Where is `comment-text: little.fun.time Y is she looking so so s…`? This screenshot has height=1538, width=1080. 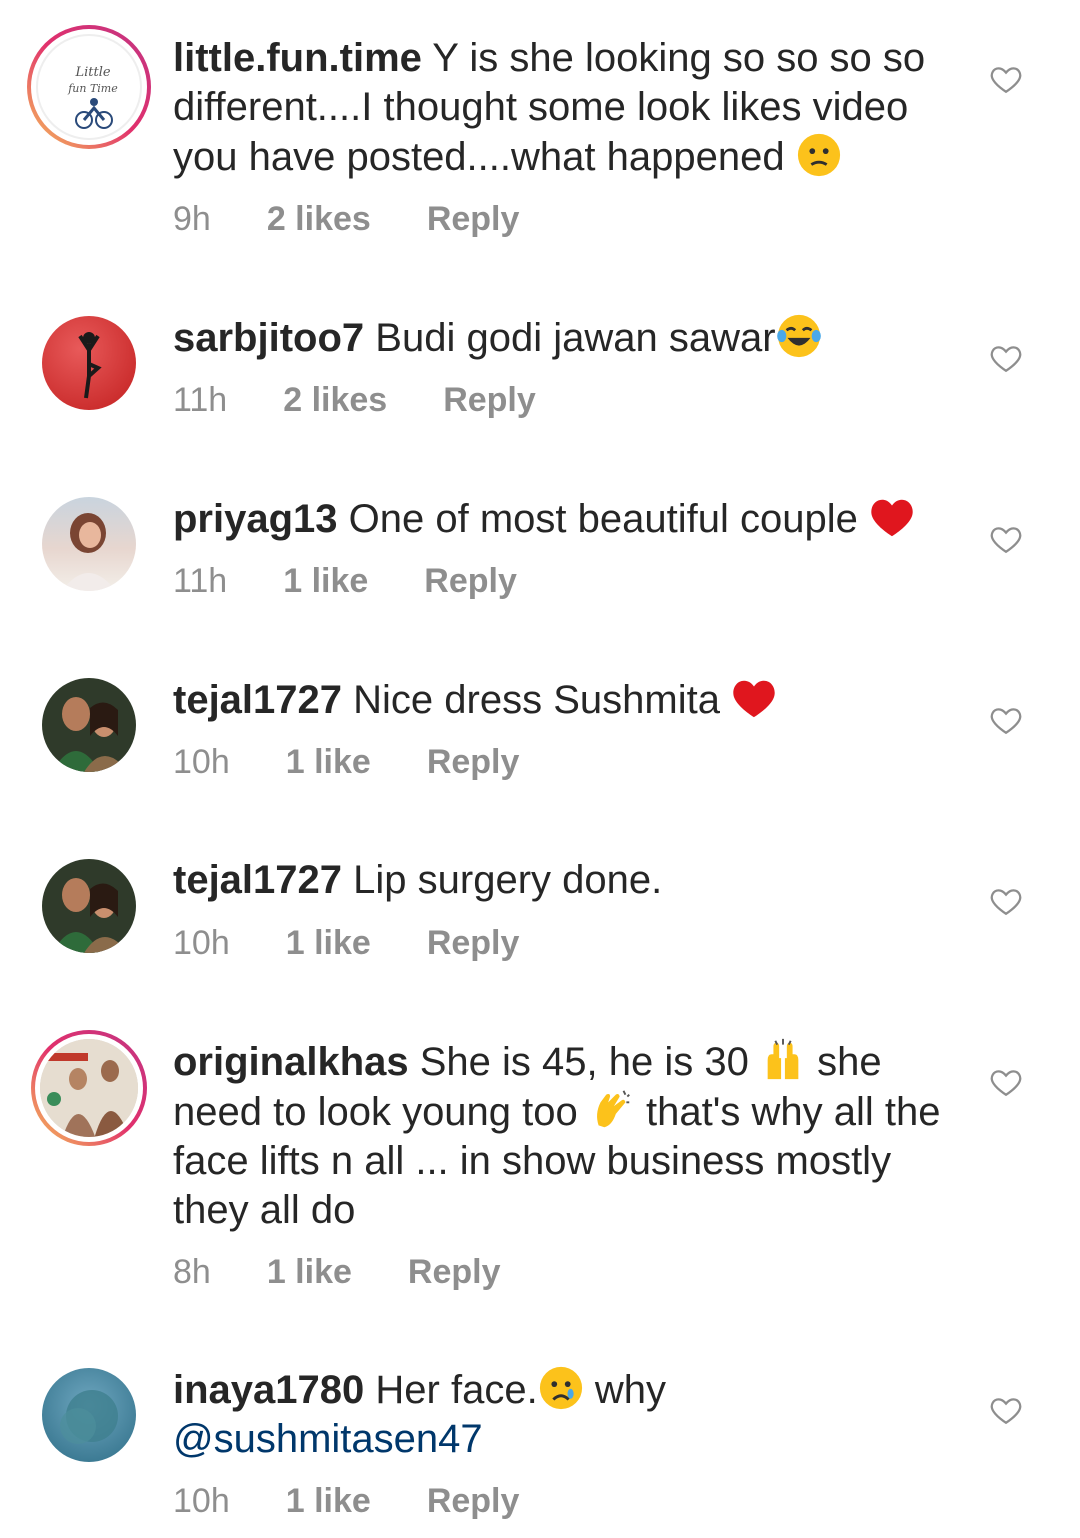
comment-text: little.fun.time Y is she looking so so s… is located at coordinates (549, 107).